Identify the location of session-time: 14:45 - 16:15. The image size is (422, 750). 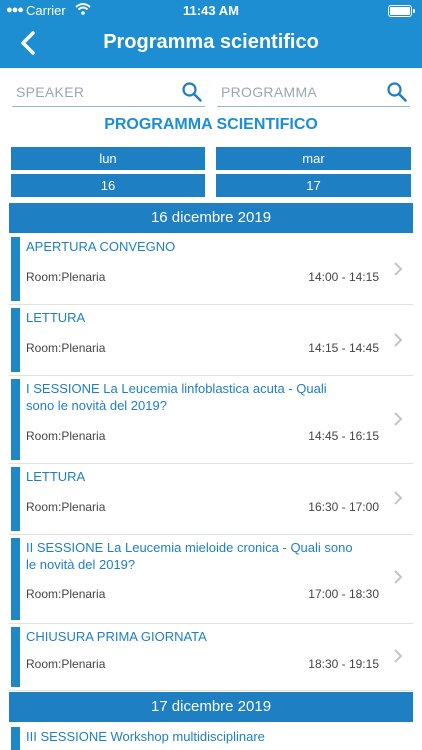
(343, 436).